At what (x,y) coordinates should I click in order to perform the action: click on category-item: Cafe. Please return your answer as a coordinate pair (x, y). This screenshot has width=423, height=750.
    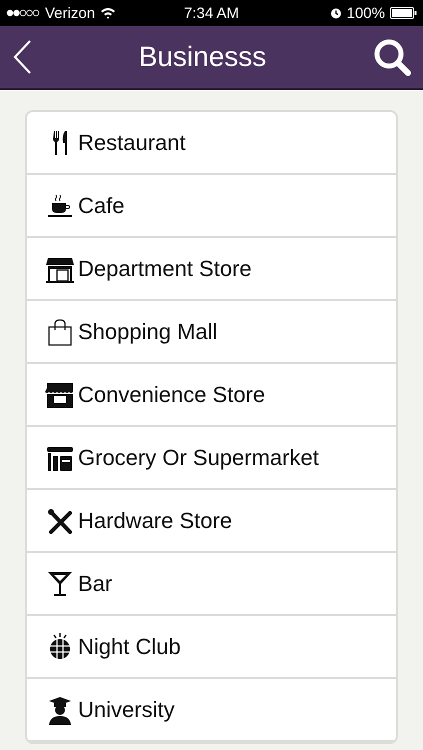
    Looking at the image, I should click on (211, 206).